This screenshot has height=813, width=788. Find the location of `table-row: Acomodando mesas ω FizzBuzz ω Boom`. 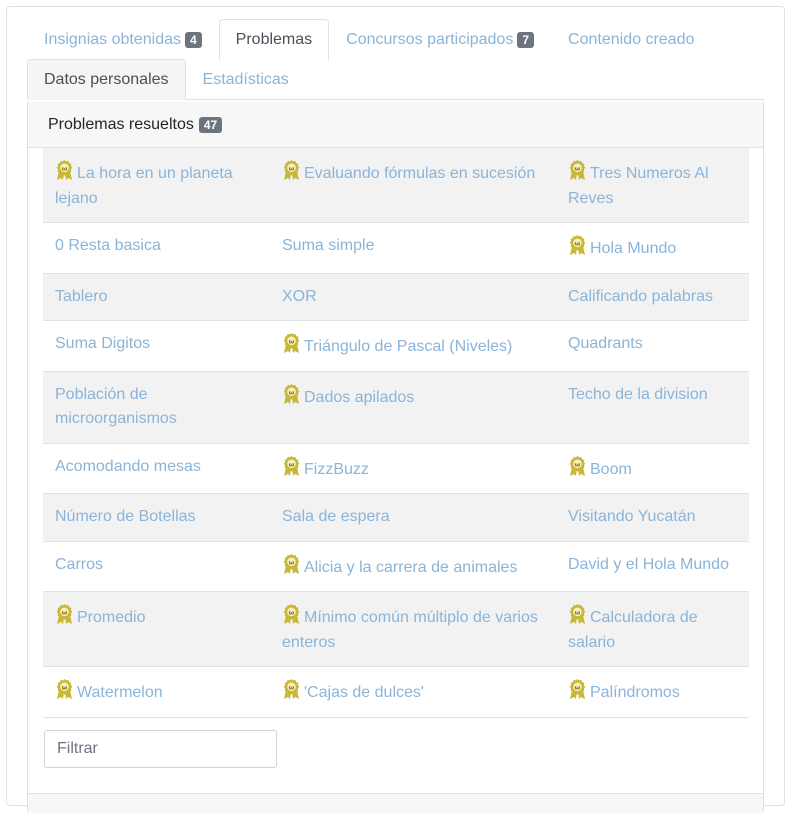

table-row: Acomodando mesas ω FizzBuzz ω Boom is located at coordinates (396, 468).